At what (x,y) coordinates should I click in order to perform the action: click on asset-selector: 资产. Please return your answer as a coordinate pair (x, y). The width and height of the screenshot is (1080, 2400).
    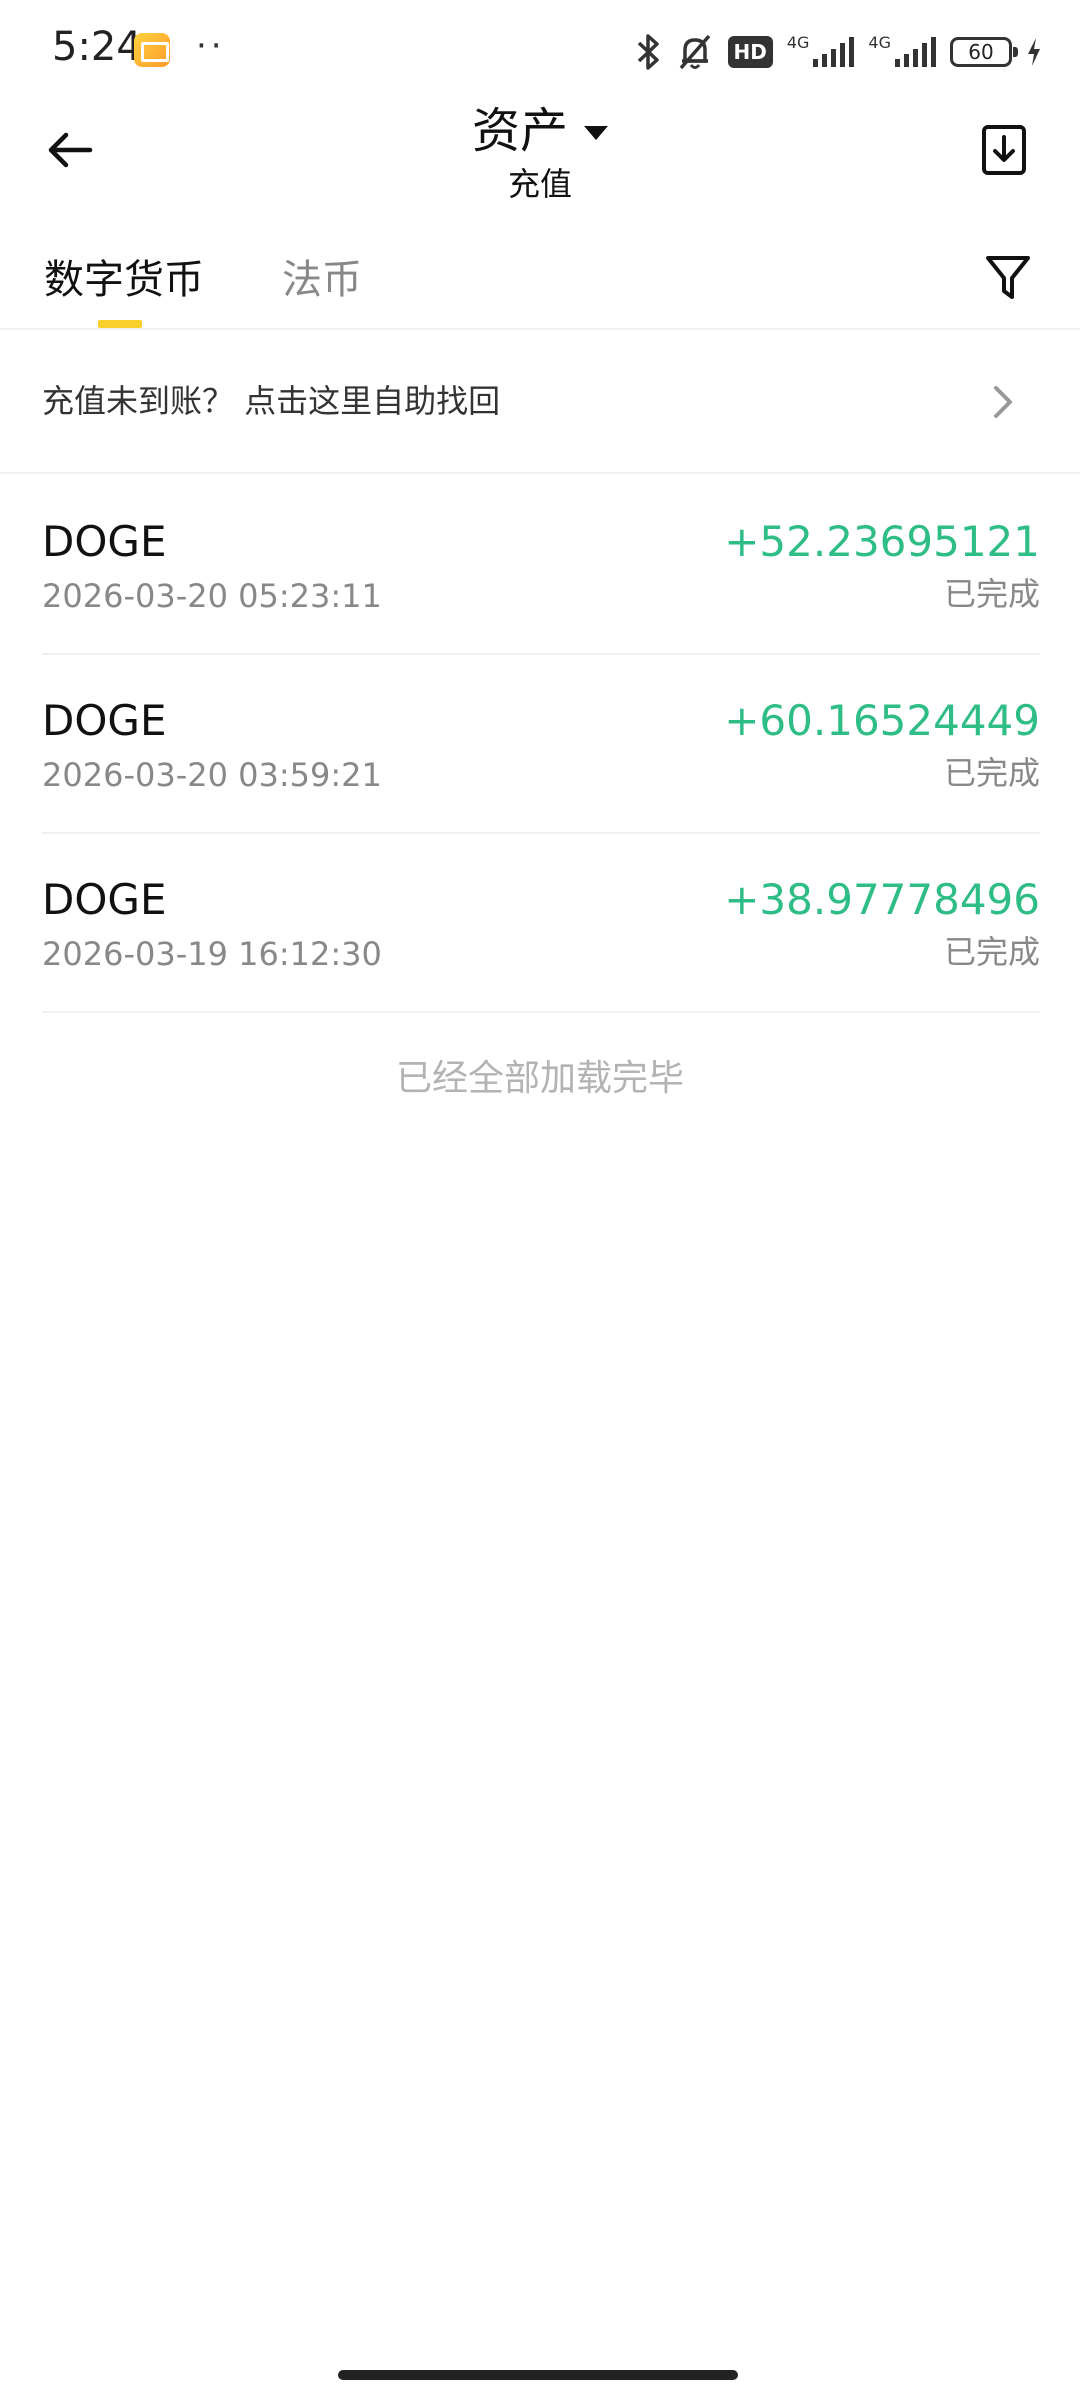
    Looking at the image, I should click on (540, 131).